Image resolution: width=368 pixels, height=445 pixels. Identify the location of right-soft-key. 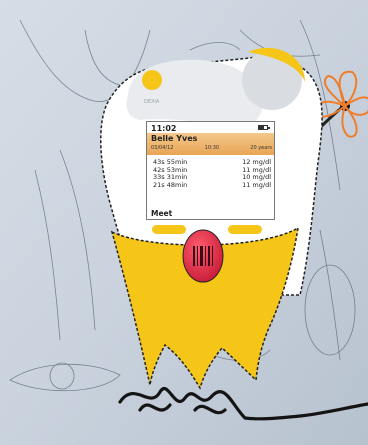
(245, 229).